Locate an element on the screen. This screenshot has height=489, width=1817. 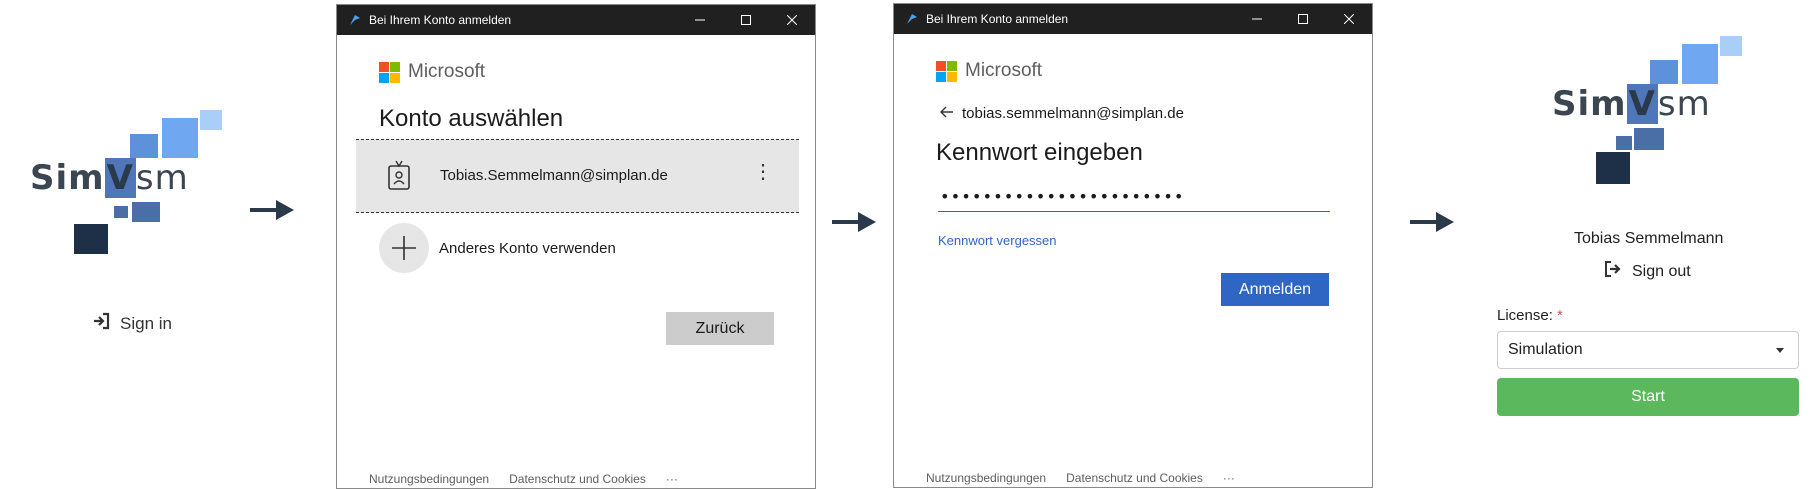
dialog-heading: Konto auswählen is located at coordinates (471, 118).